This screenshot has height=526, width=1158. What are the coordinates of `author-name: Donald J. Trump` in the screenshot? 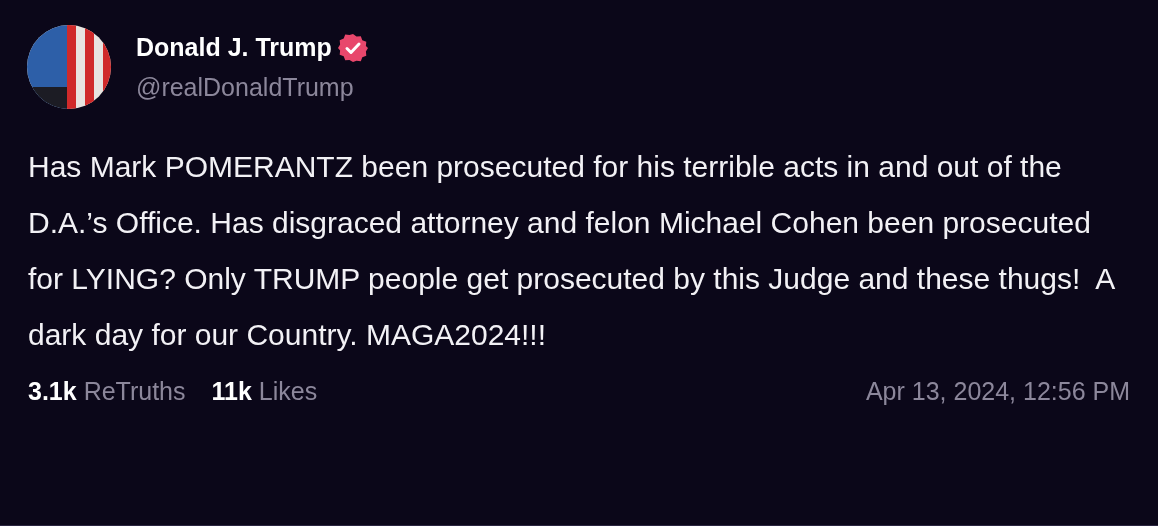 It's located at (234, 47).